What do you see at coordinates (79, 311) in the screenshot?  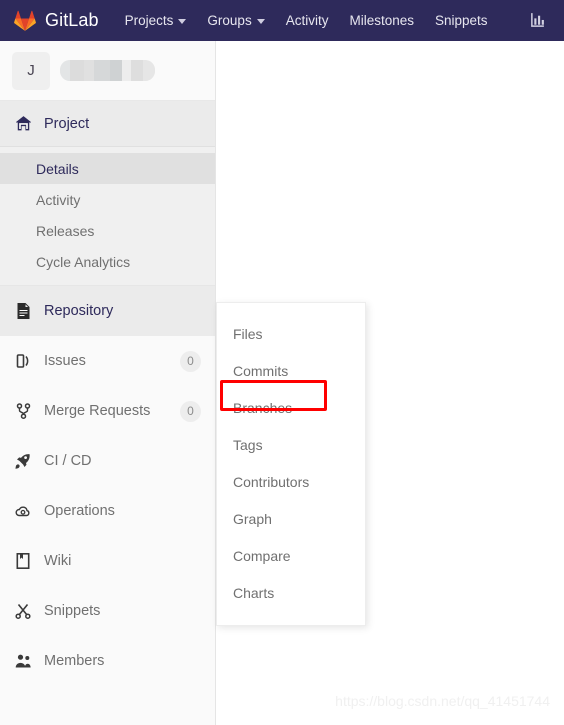 I see `sidebar-item-repository-label: Repository` at bounding box center [79, 311].